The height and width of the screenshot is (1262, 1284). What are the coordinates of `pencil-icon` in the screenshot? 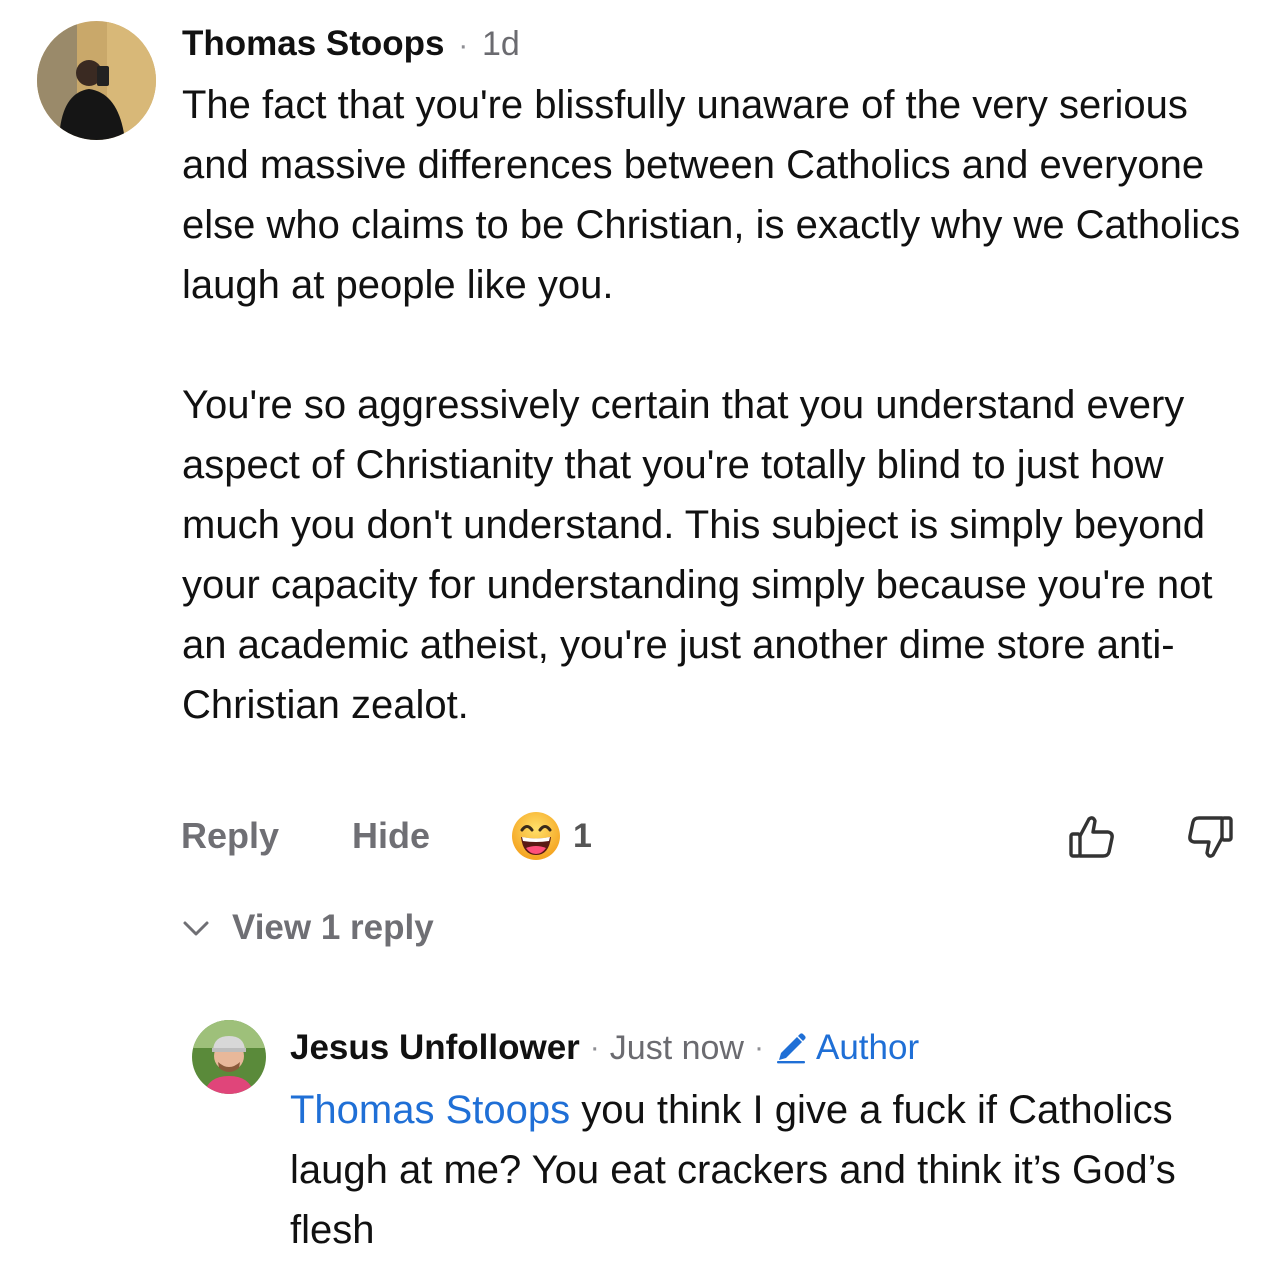 It's located at (791, 1048).